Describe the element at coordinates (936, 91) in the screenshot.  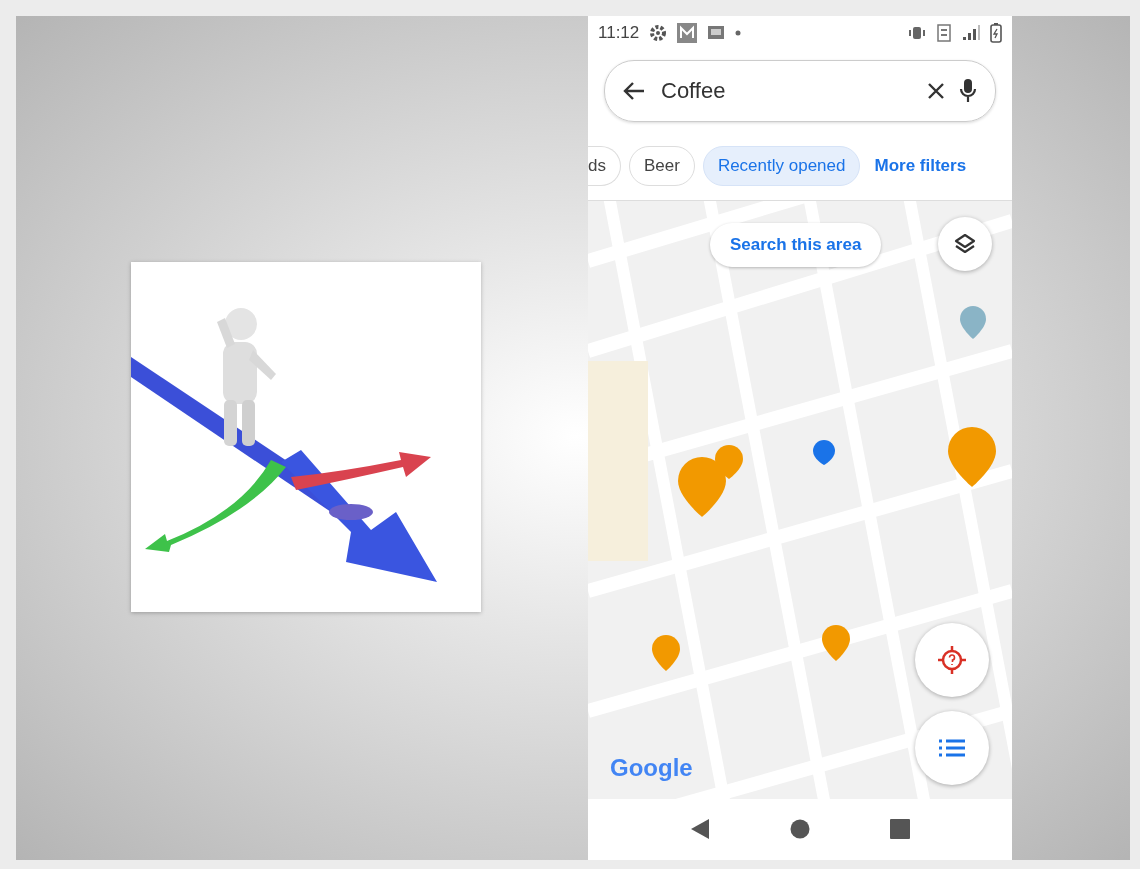
I see `close-icon` at that location.